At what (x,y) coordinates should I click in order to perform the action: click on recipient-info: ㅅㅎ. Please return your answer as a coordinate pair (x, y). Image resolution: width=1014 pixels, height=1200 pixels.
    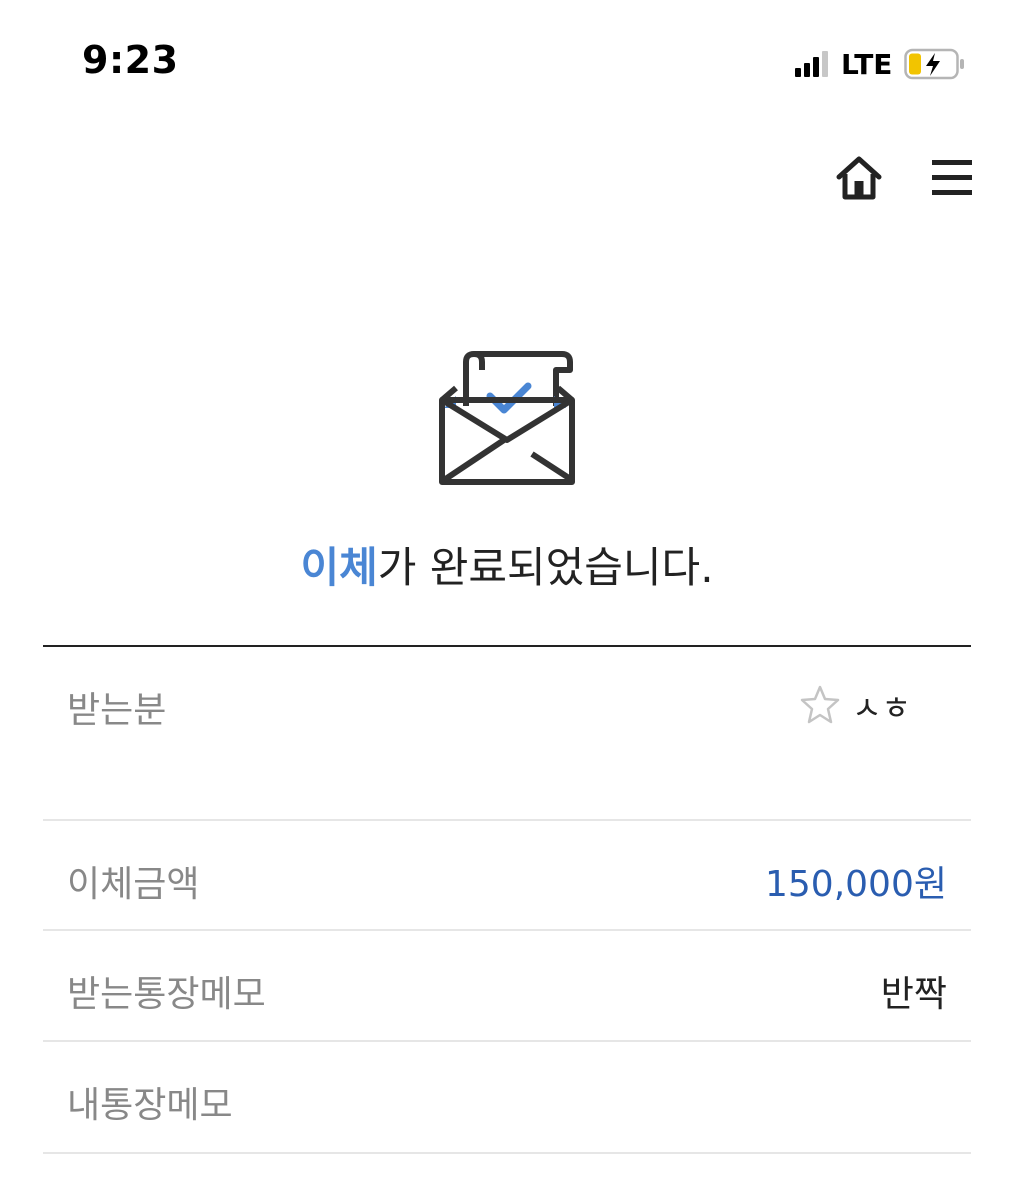
    Looking at the image, I should click on (855, 706).